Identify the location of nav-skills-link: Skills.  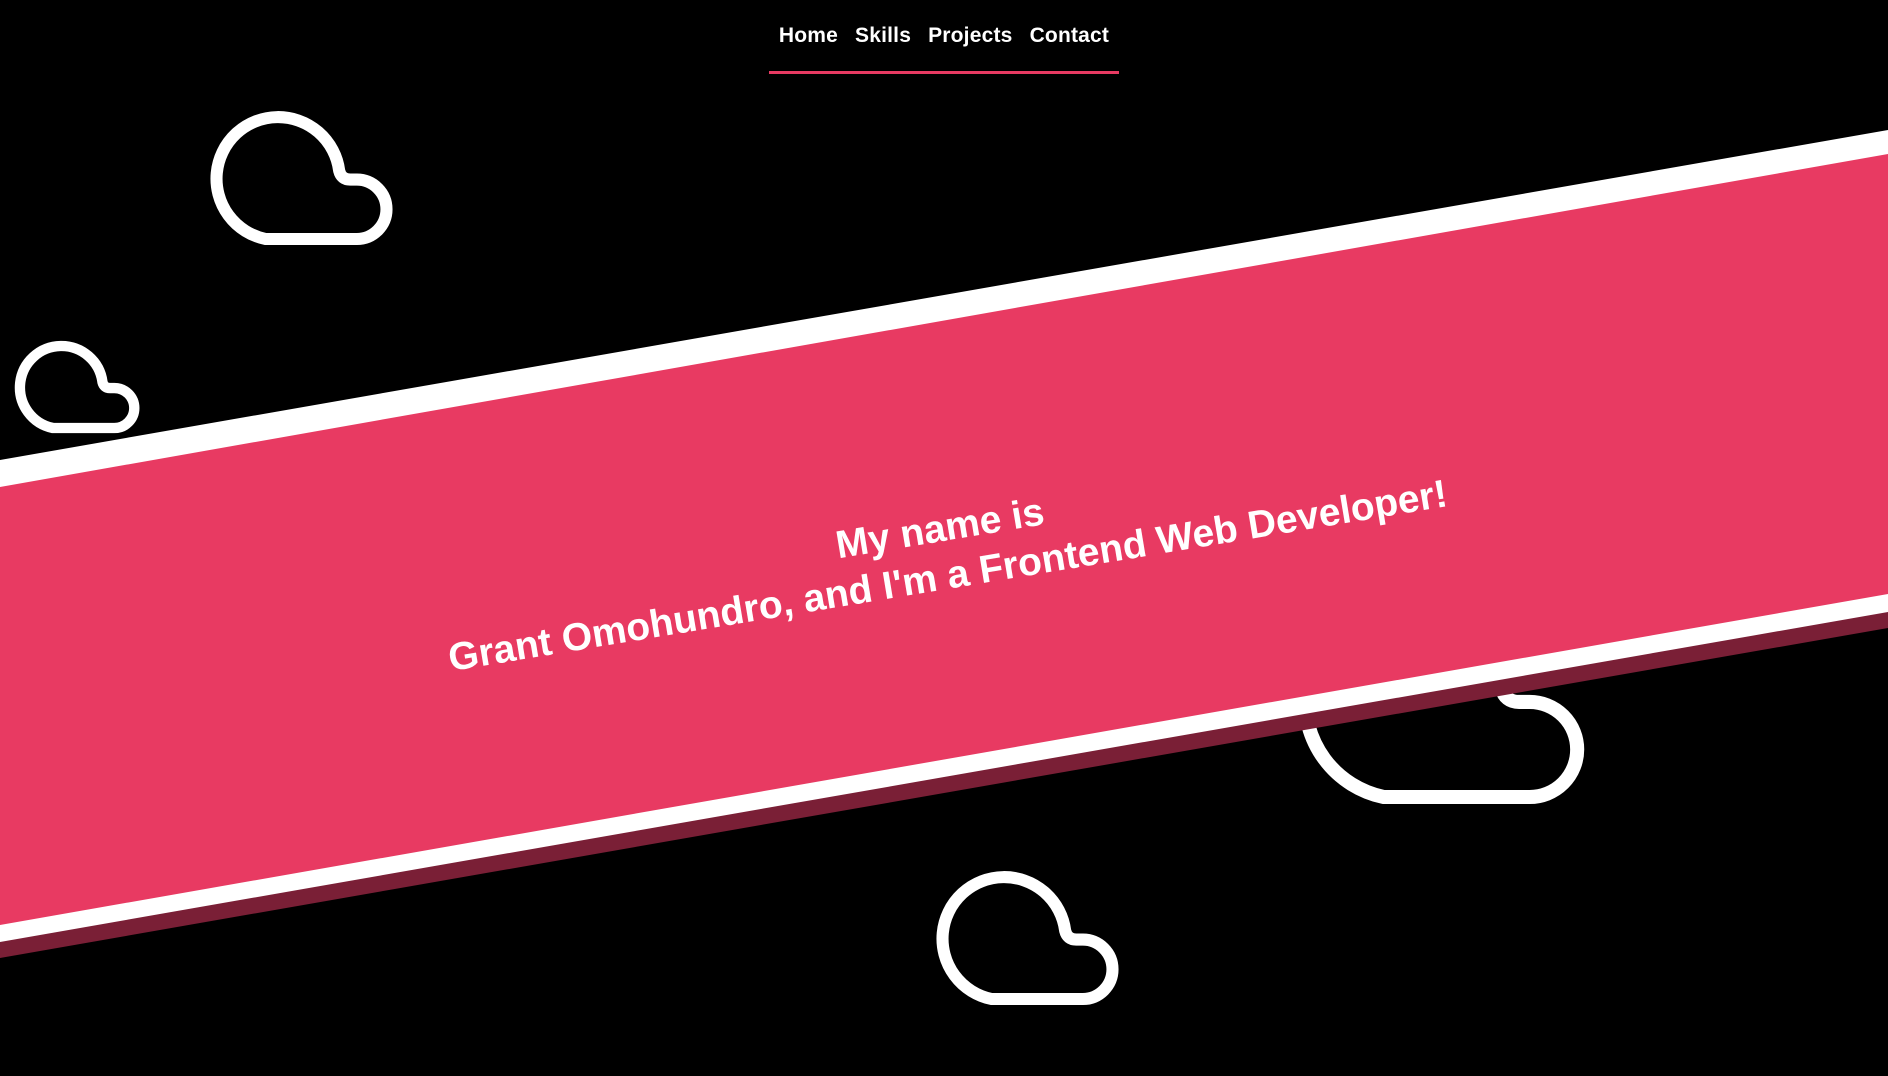
(883, 36).